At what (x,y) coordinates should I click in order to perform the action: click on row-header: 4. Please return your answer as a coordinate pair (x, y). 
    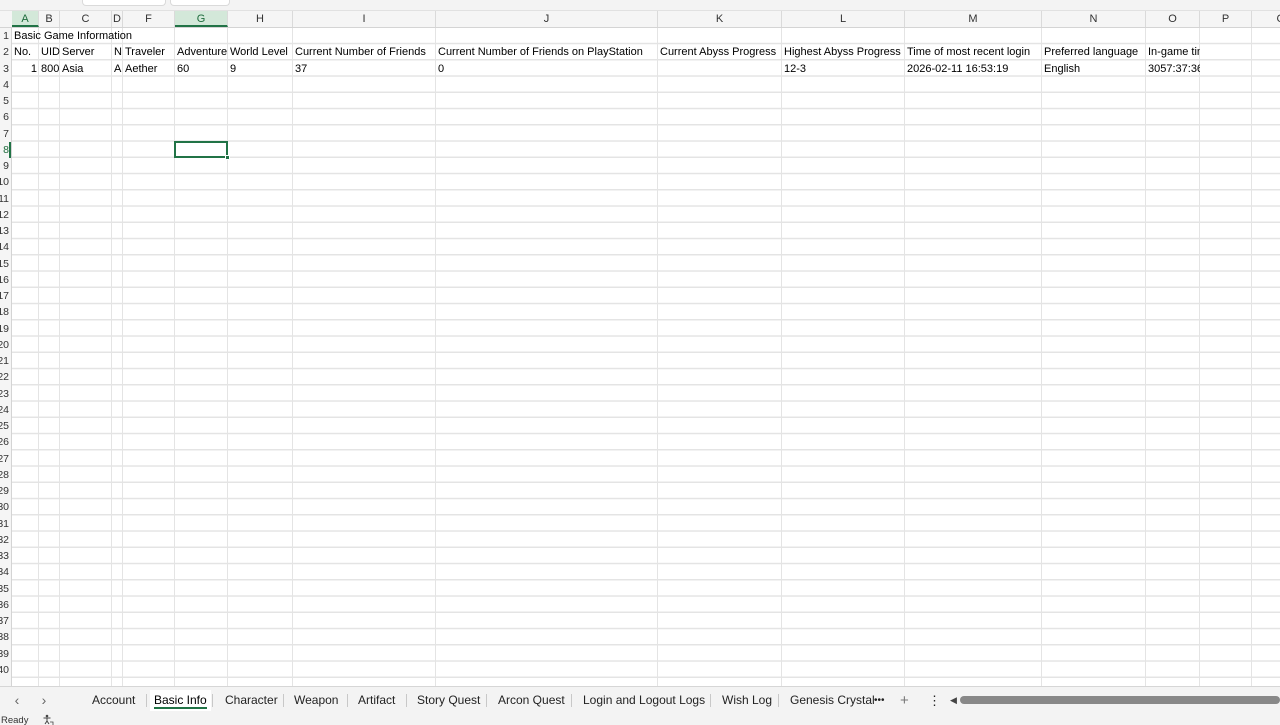
    Looking at the image, I should click on (4, 85).